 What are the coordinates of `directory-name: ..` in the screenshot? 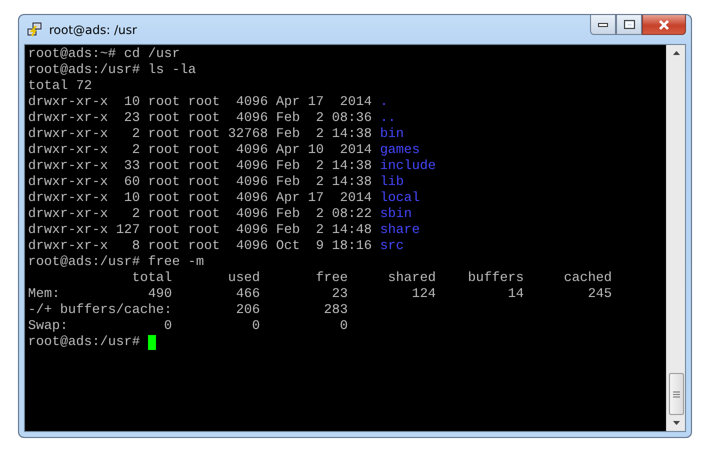 It's located at (388, 118).